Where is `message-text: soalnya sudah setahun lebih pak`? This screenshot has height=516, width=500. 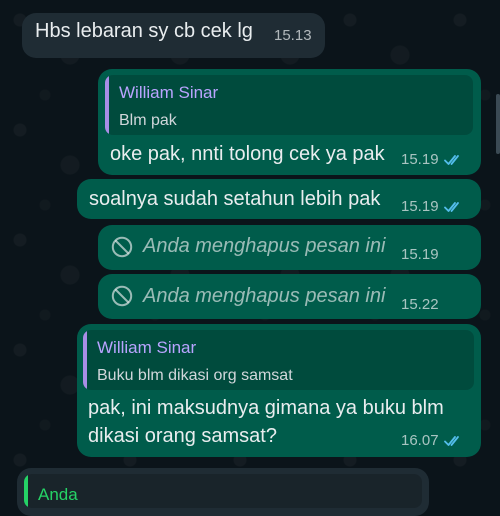 message-text: soalnya sudah setahun lebih pak is located at coordinates (235, 199).